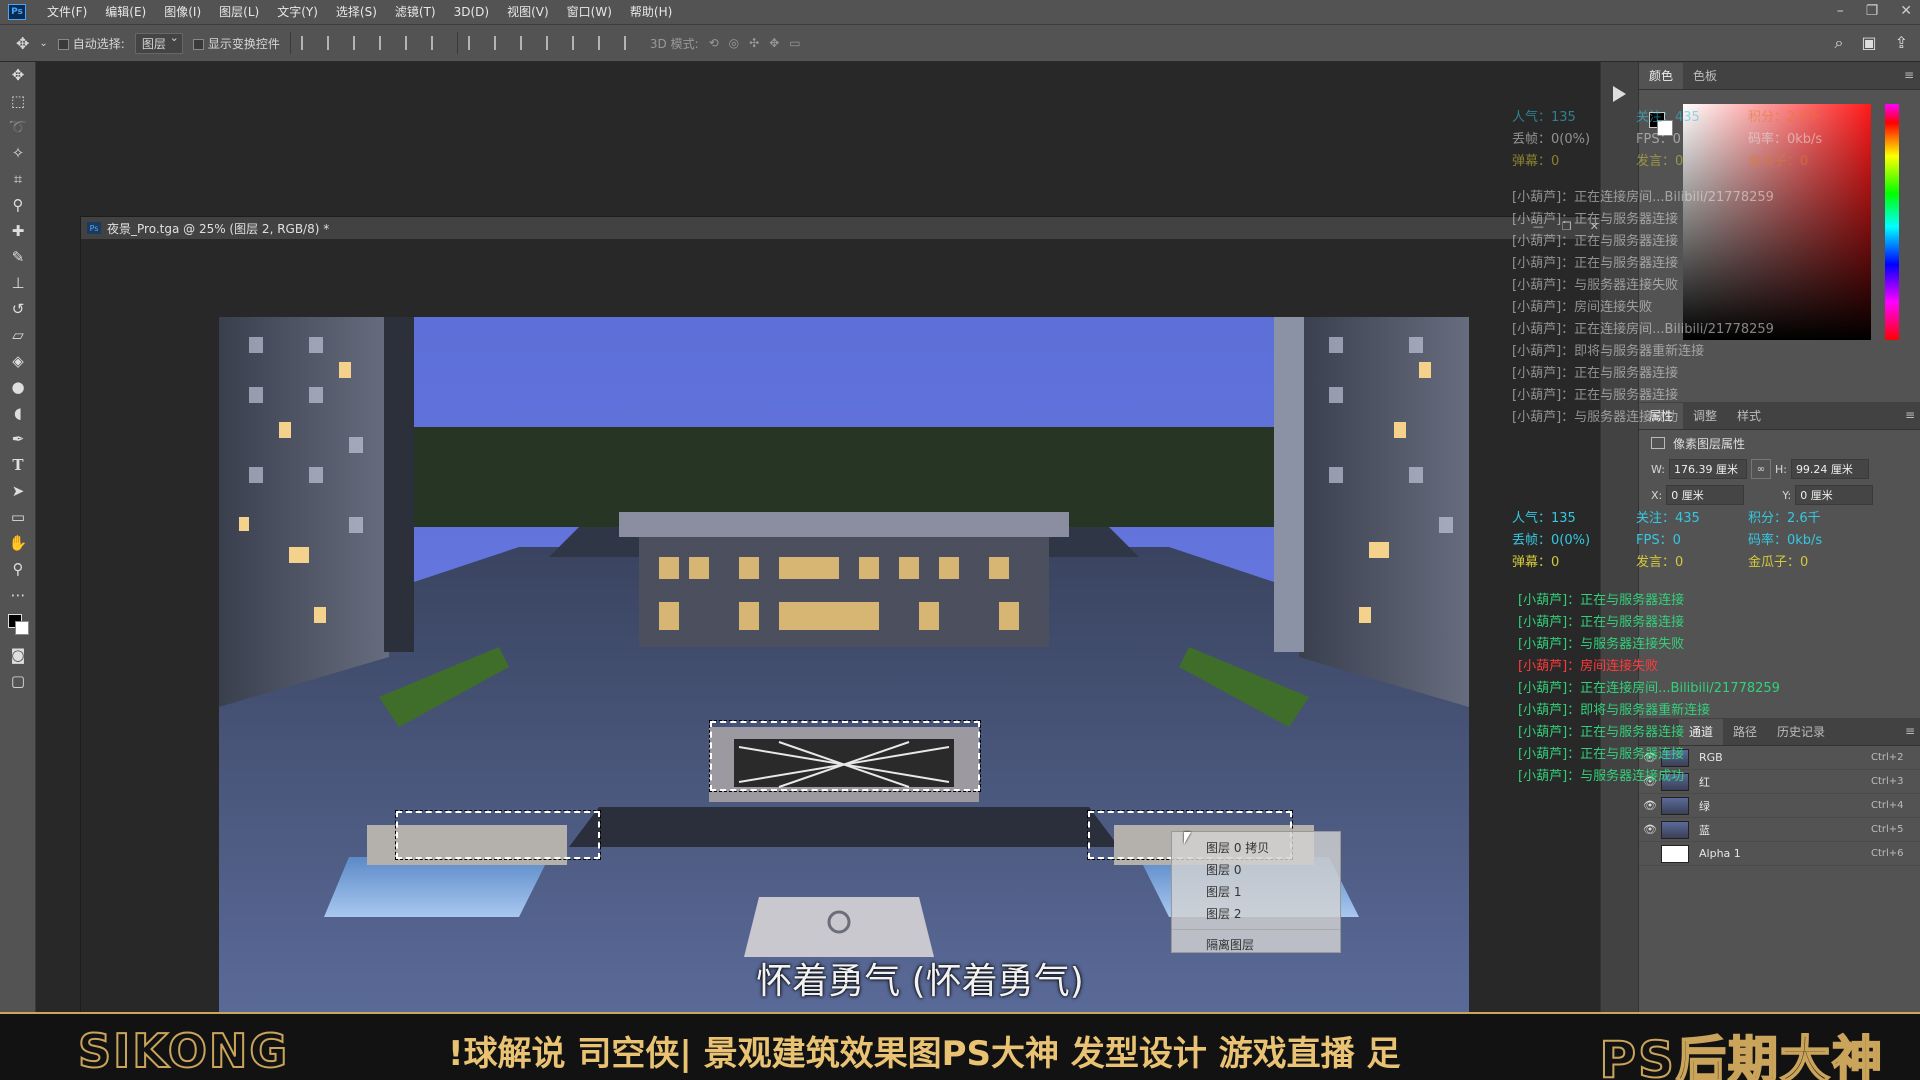  What do you see at coordinates (18, 491) in the screenshot?
I see `path-selection-tool-icon: ➤` at bounding box center [18, 491].